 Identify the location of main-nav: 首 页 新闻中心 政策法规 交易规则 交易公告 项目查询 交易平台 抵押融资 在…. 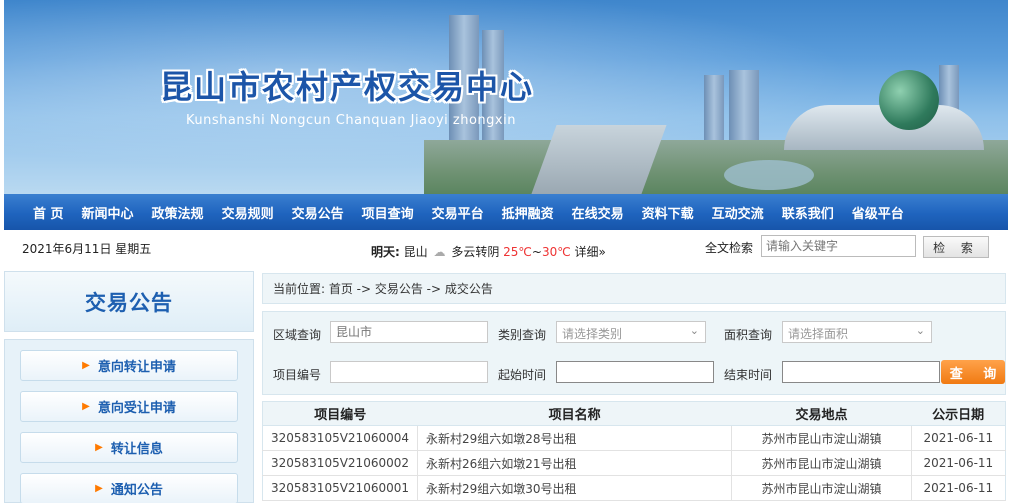
(506, 212).